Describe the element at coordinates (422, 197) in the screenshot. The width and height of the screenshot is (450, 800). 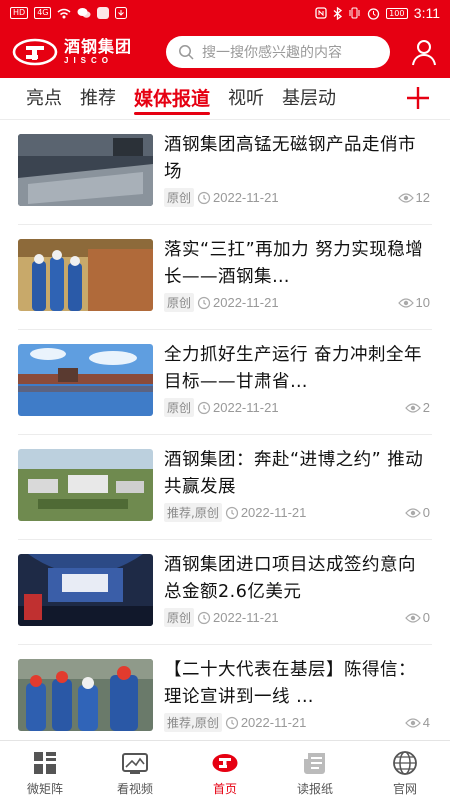
I see `view-count-value: 12` at that location.